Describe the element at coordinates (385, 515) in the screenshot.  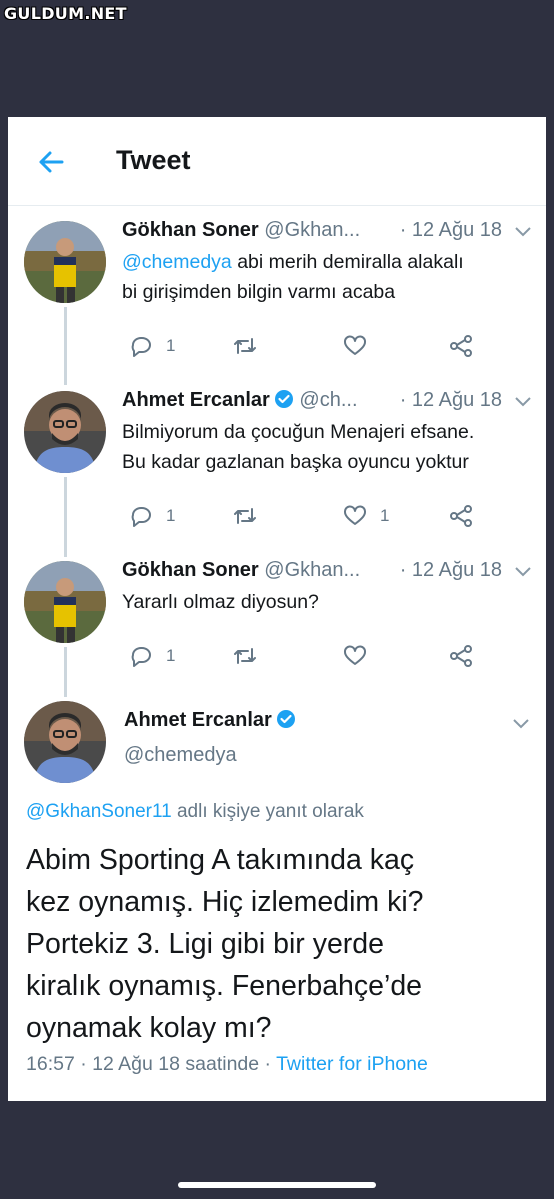
I see `like-count: 1` at that location.